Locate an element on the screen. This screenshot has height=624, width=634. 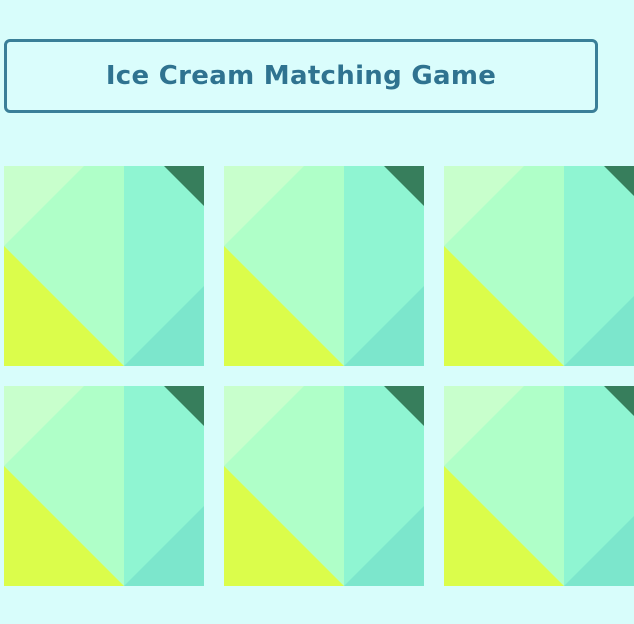
title-banner: Ice Cream Matching Game is located at coordinates (301, 76).